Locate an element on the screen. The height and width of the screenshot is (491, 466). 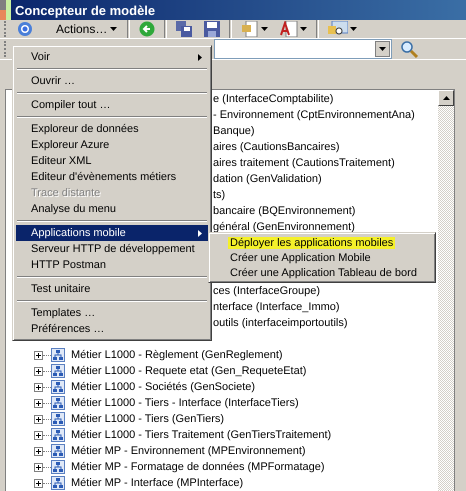
combo-field is located at coordinates (303, 49).